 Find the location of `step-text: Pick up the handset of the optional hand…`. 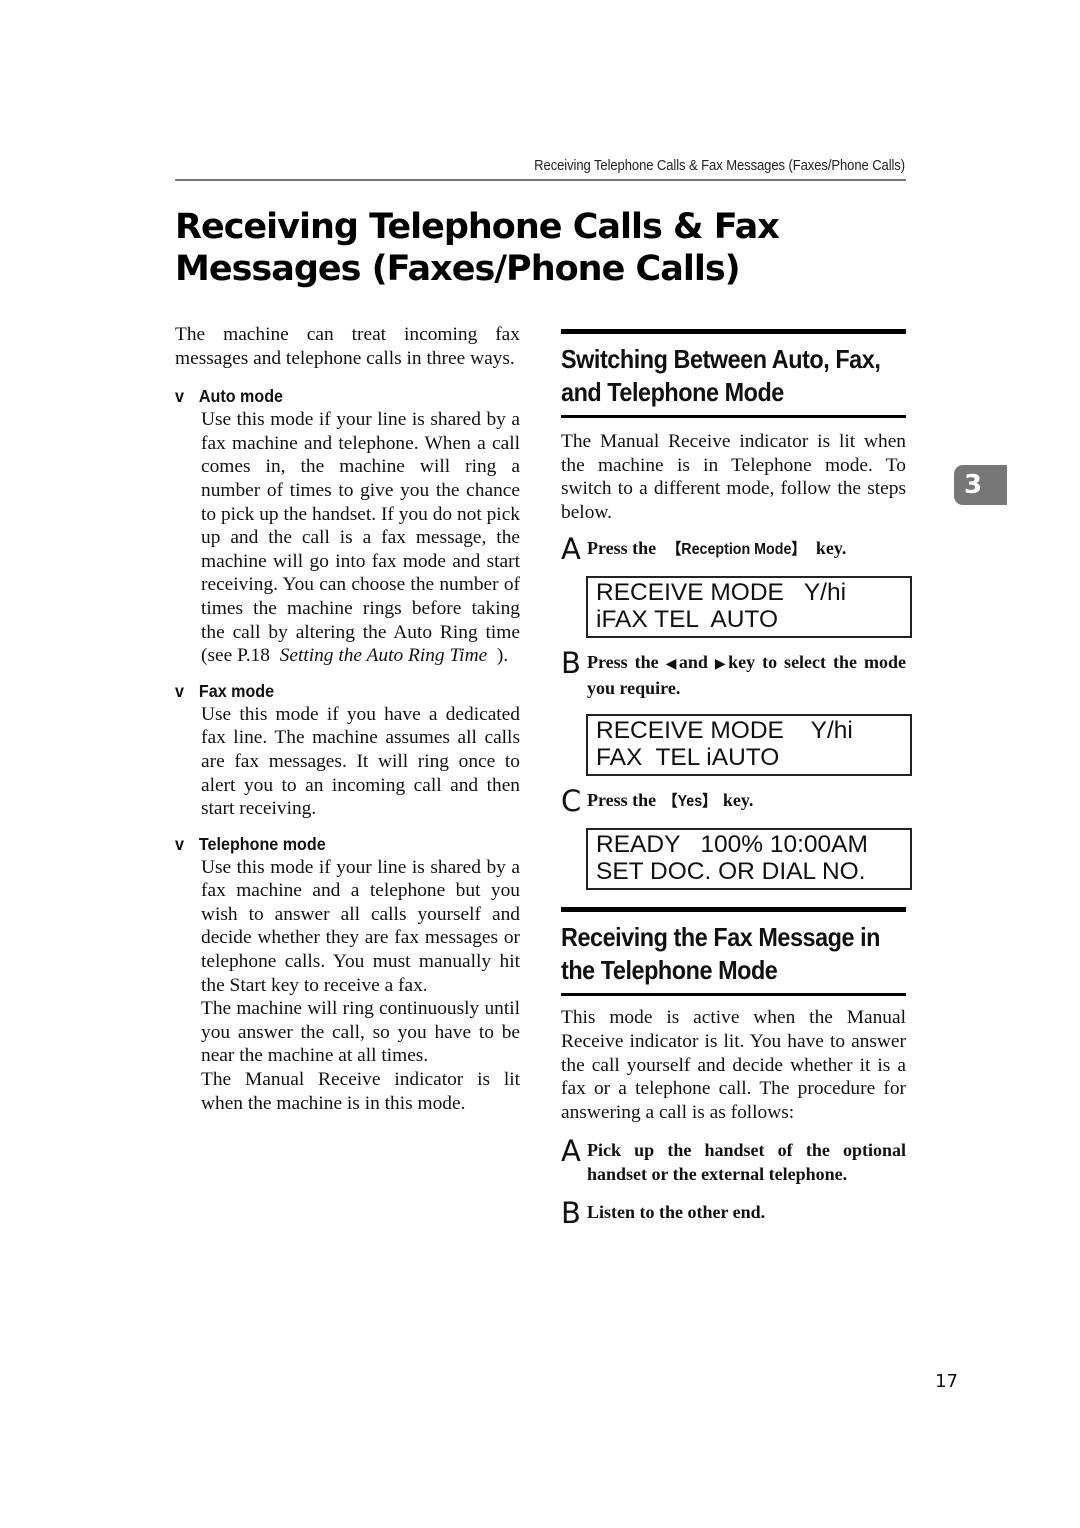

step-text: Pick up the handset of the optional hand… is located at coordinates (746, 1162).